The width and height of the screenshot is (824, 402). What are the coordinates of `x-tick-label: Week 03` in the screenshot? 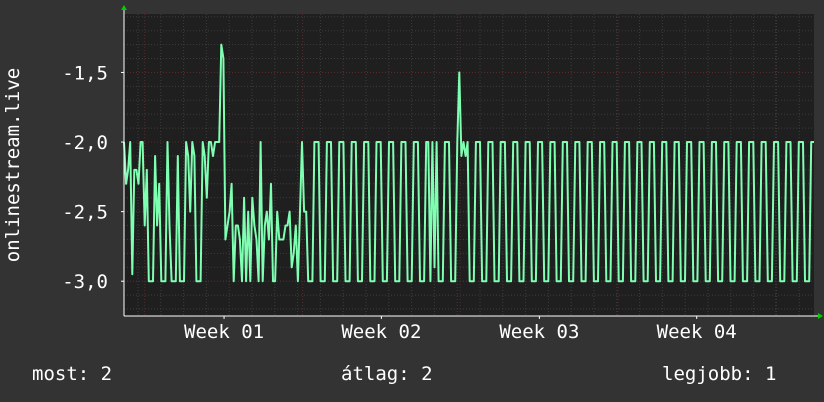 It's located at (539, 332).